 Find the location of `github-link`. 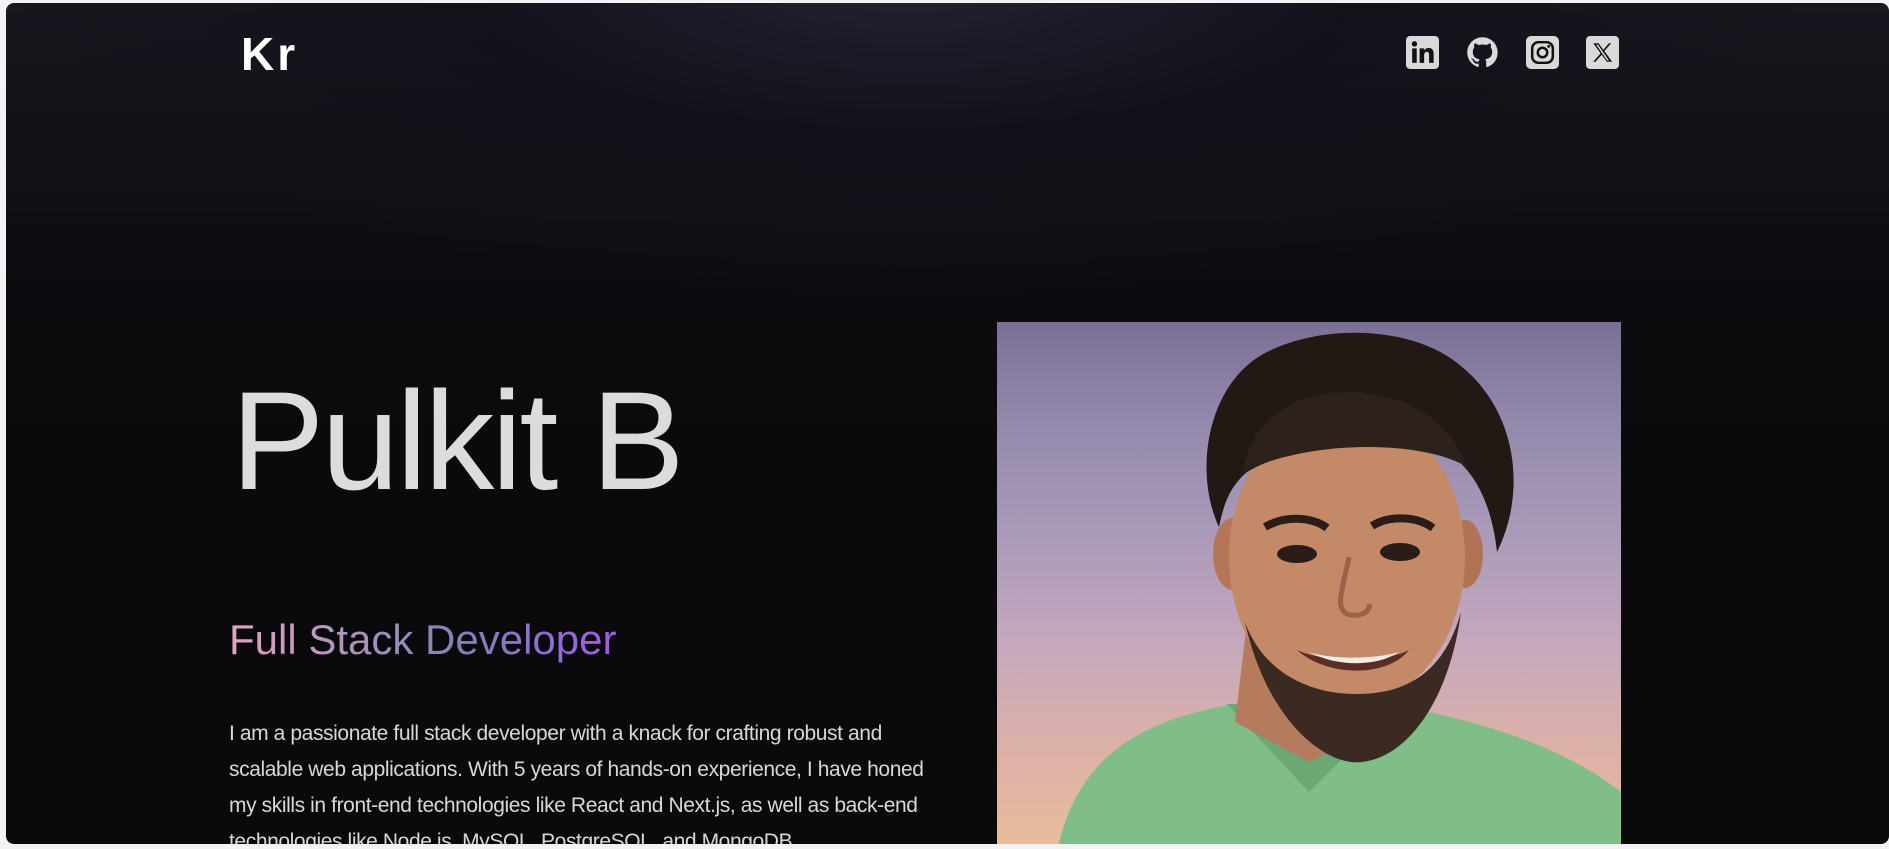

github-link is located at coordinates (1482, 52).